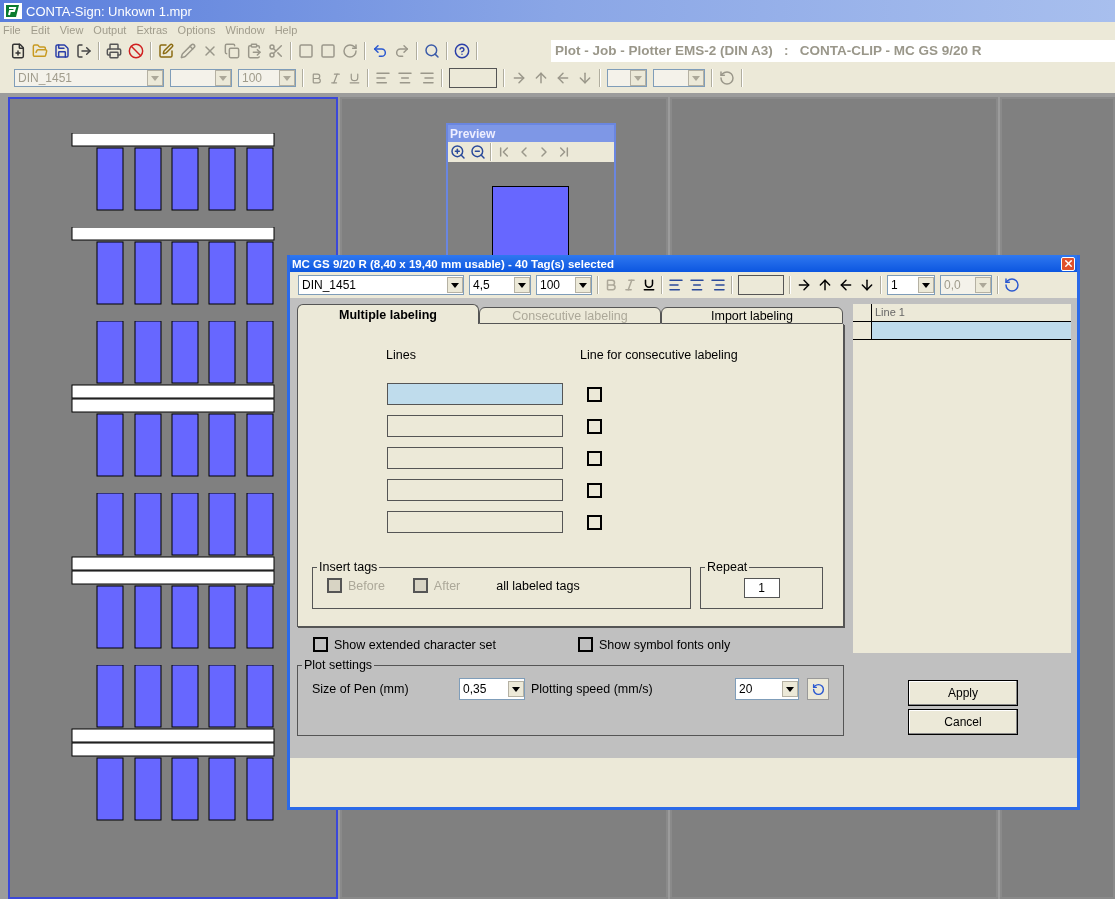  What do you see at coordinates (18, 50) in the screenshot?
I see `new-file-icon` at bounding box center [18, 50].